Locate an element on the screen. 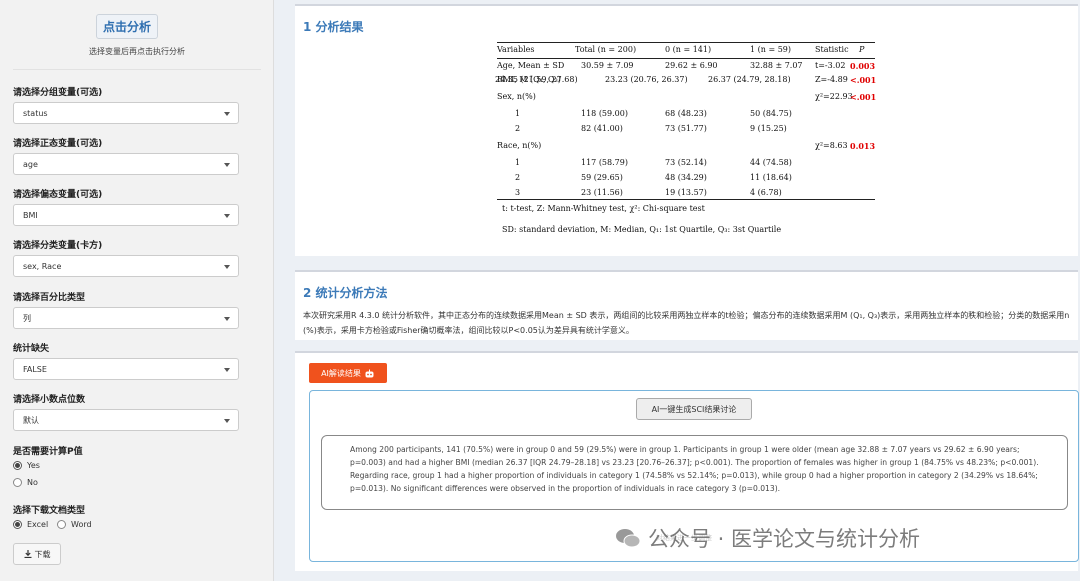 This screenshot has width=1080, height=581. normal-variable-label: 请选择正态变量(可选) is located at coordinates (58, 144).